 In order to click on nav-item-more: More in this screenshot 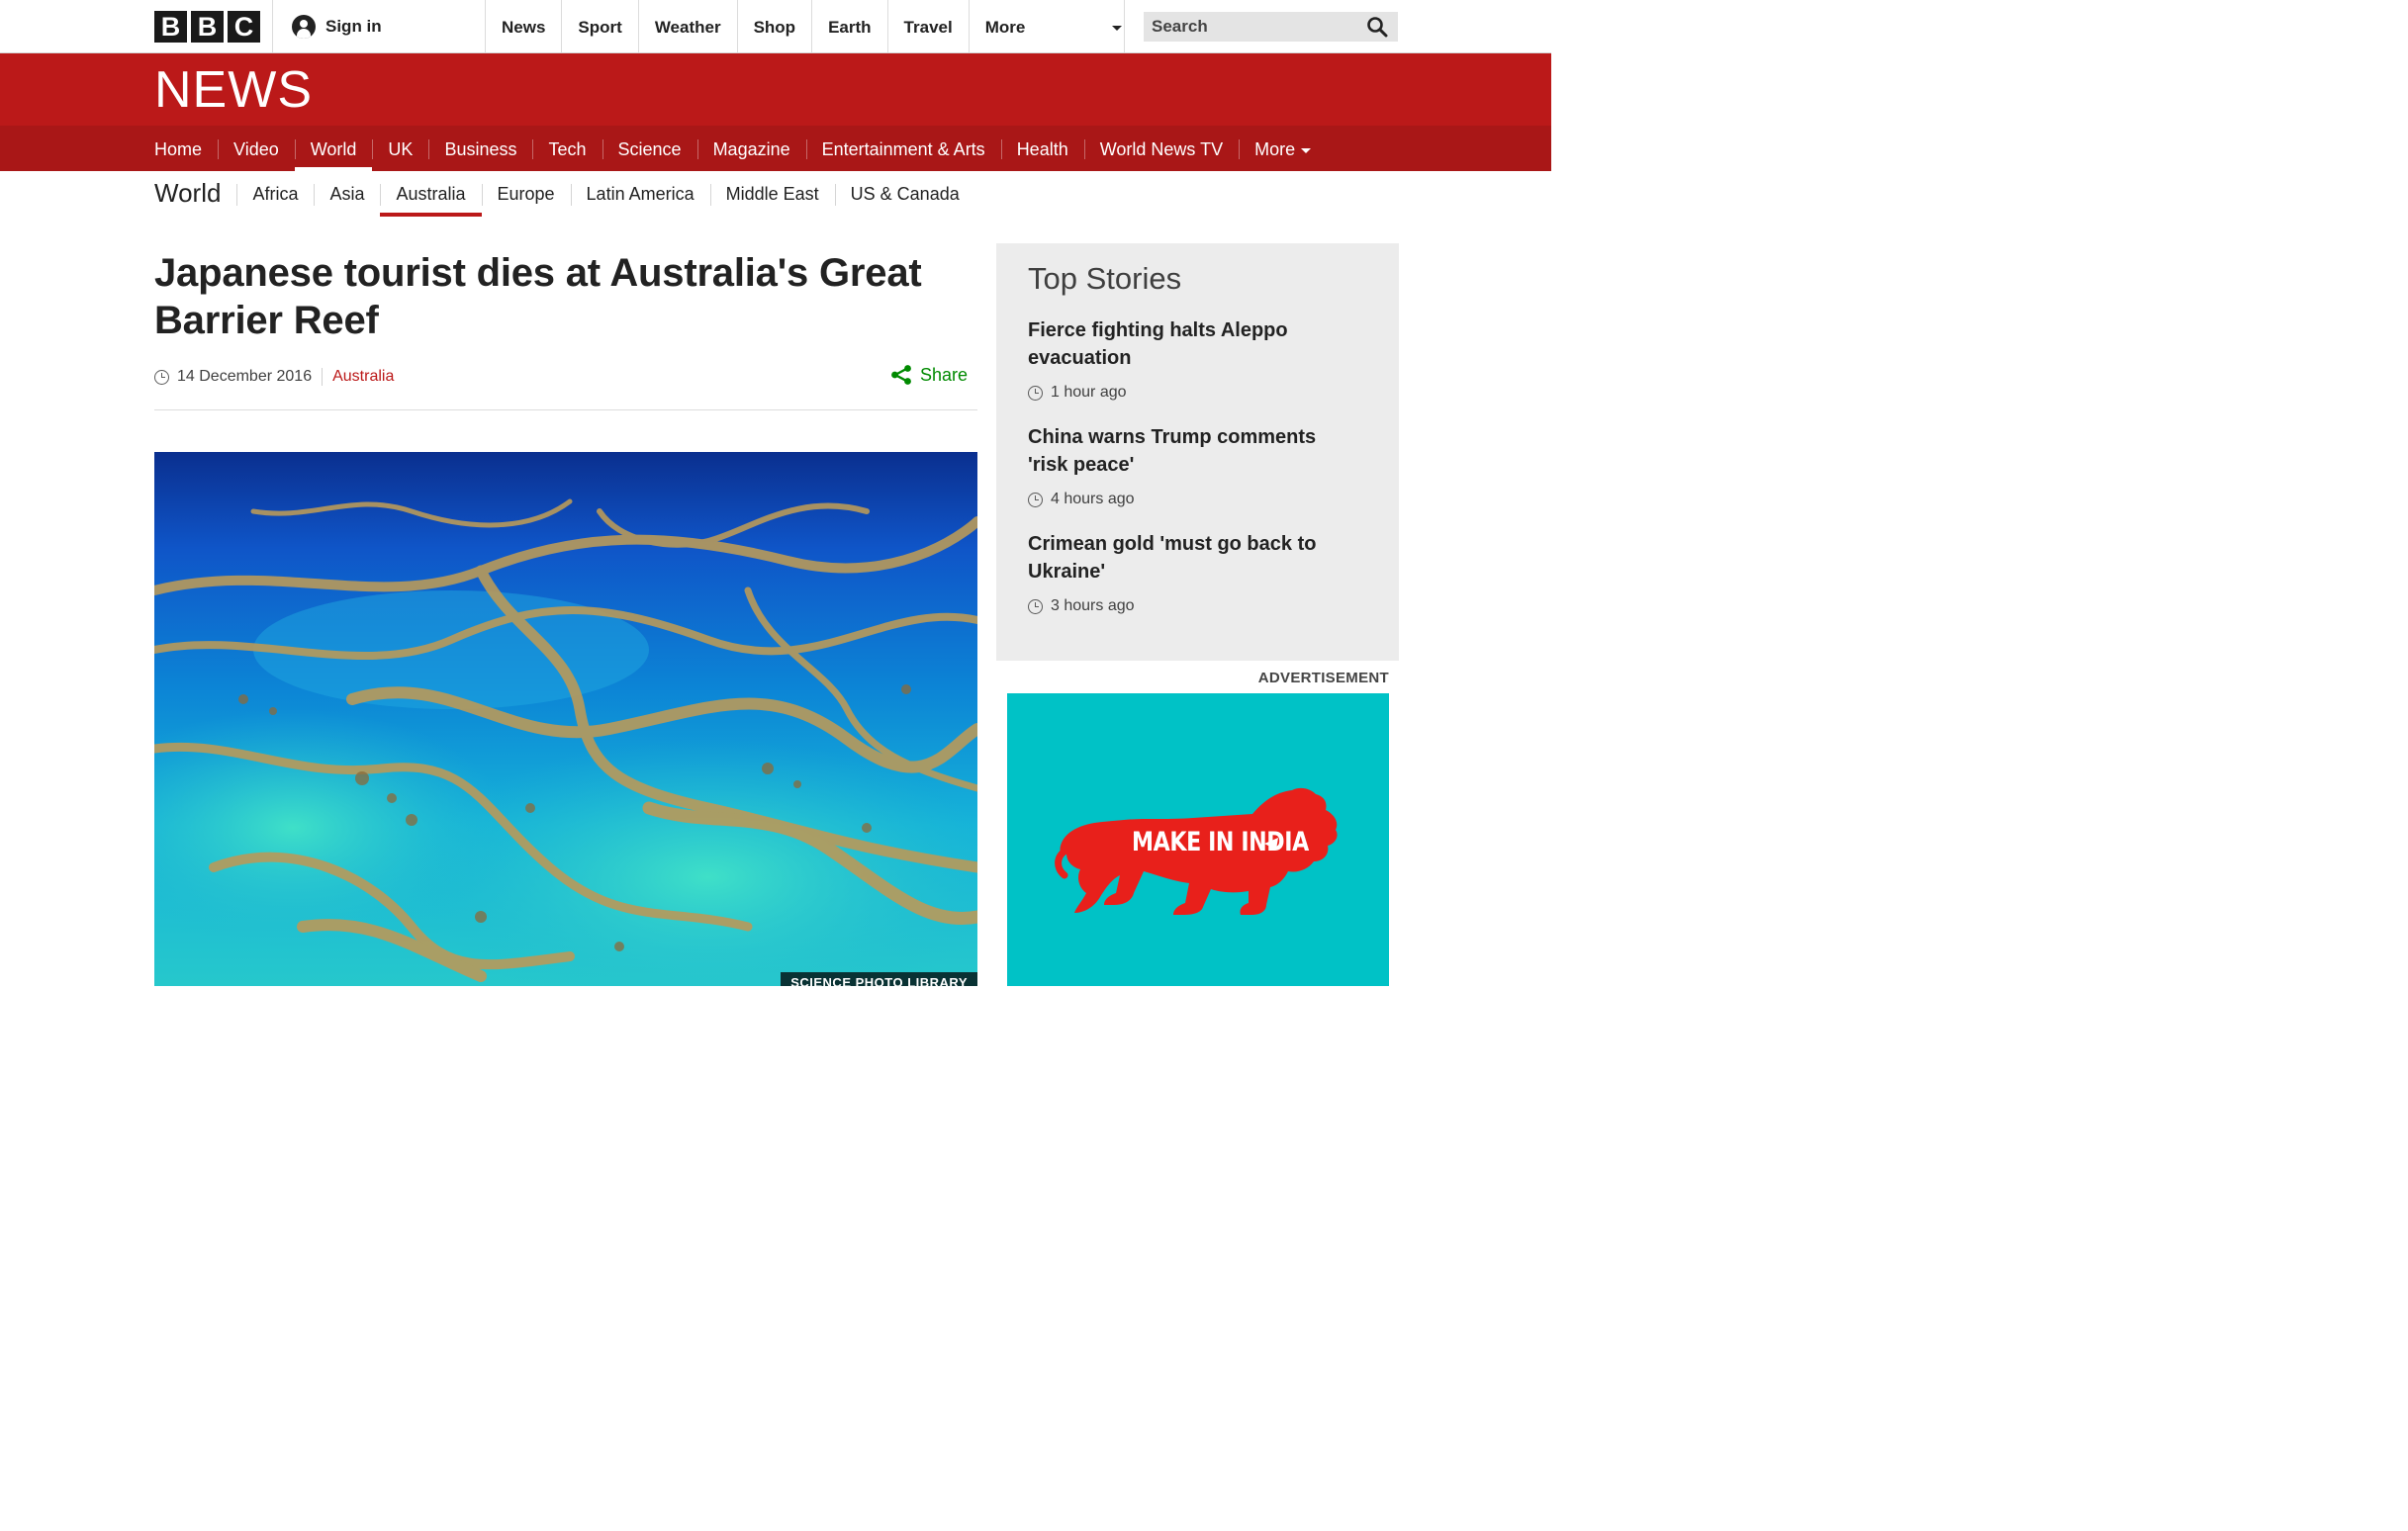, I will do `click(1283, 148)`.